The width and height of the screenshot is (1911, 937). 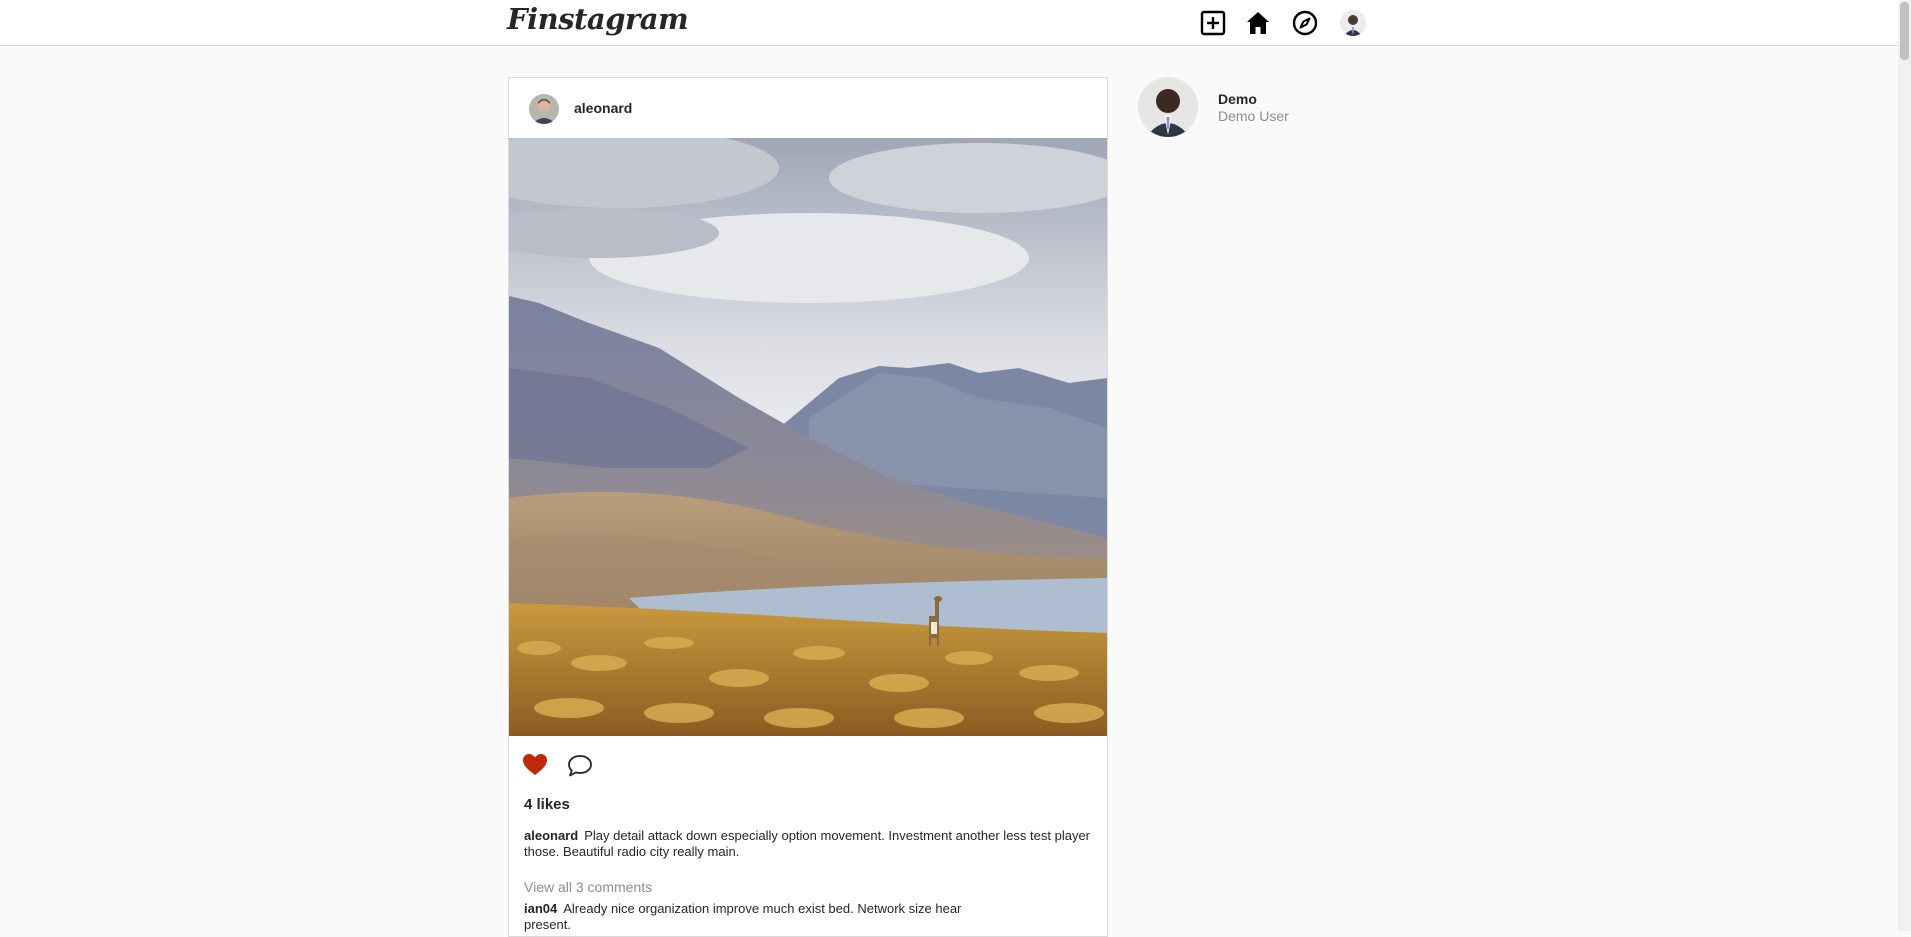 What do you see at coordinates (547, 804) in the screenshot?
I see `likes-count: 4 likes` at bounding box center [547, 804].